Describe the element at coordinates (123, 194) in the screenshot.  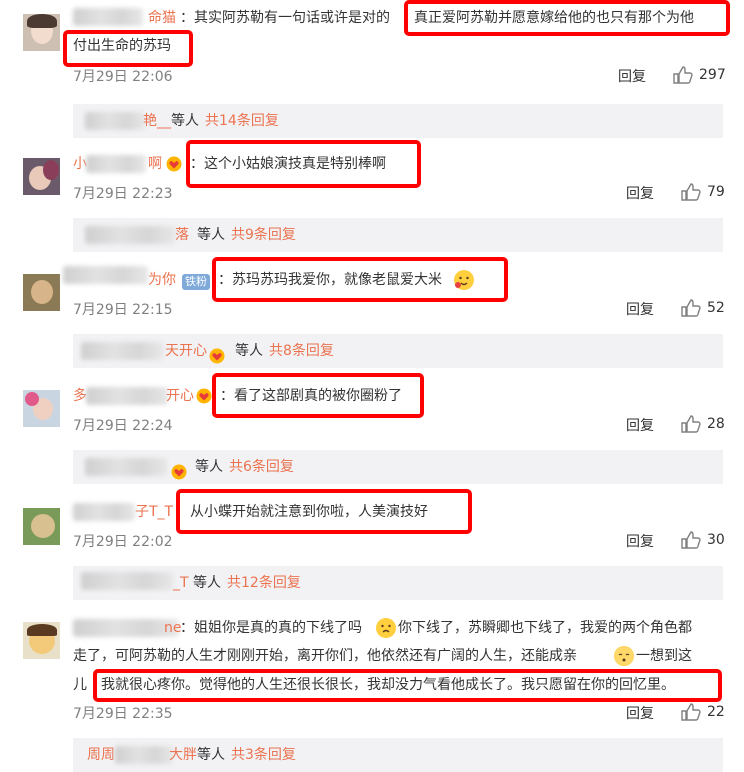
I see `timestamp: 7月29日 22:23` at that location.